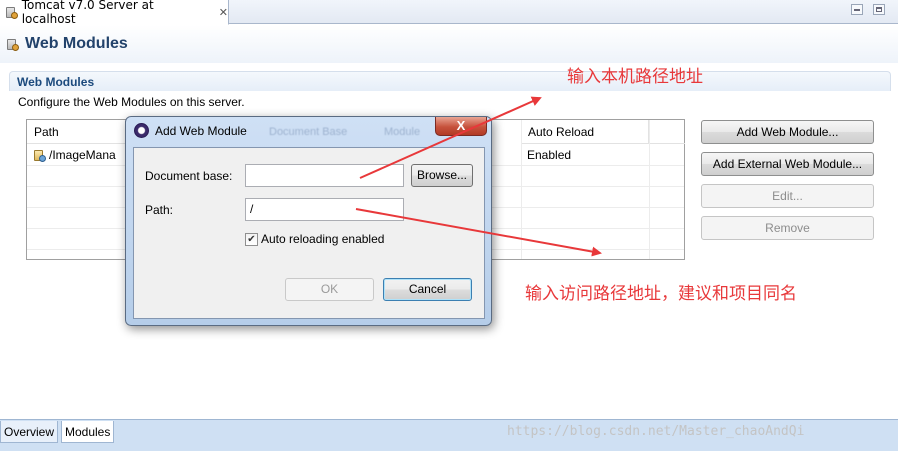  Describe the element at coordinates (857, 9) in the screenshot. I see `minimize-icon` at that location.